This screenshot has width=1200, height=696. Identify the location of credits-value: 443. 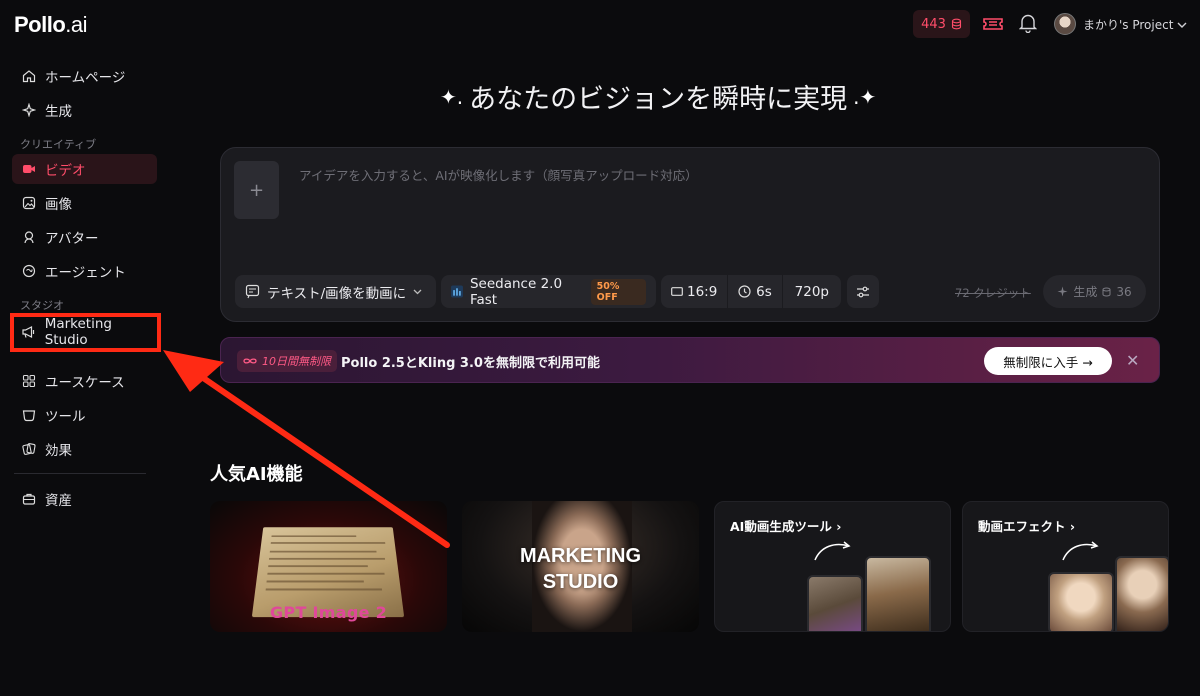
(933, 24).